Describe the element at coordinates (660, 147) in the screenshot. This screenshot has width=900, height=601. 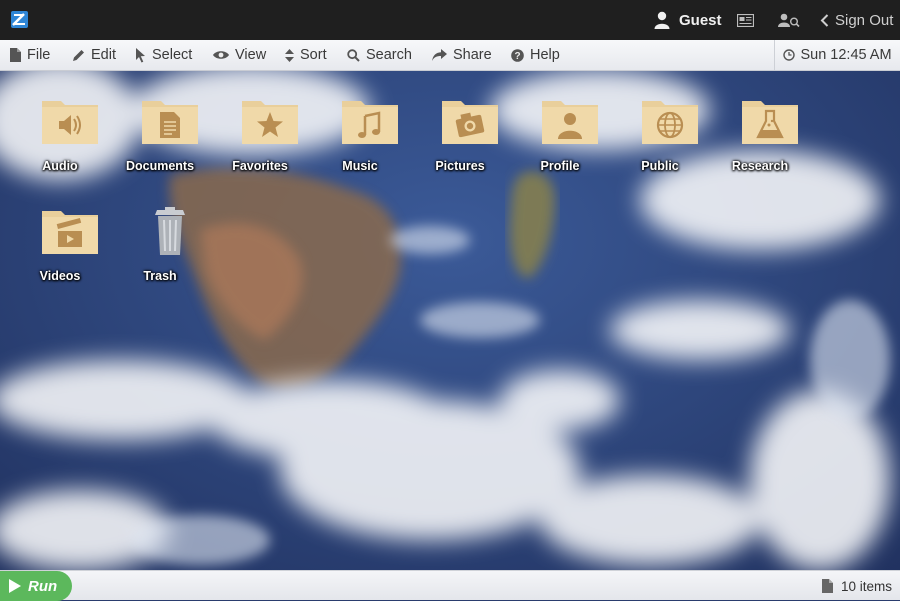
I see `desktop-icon-public: Public` at that location.